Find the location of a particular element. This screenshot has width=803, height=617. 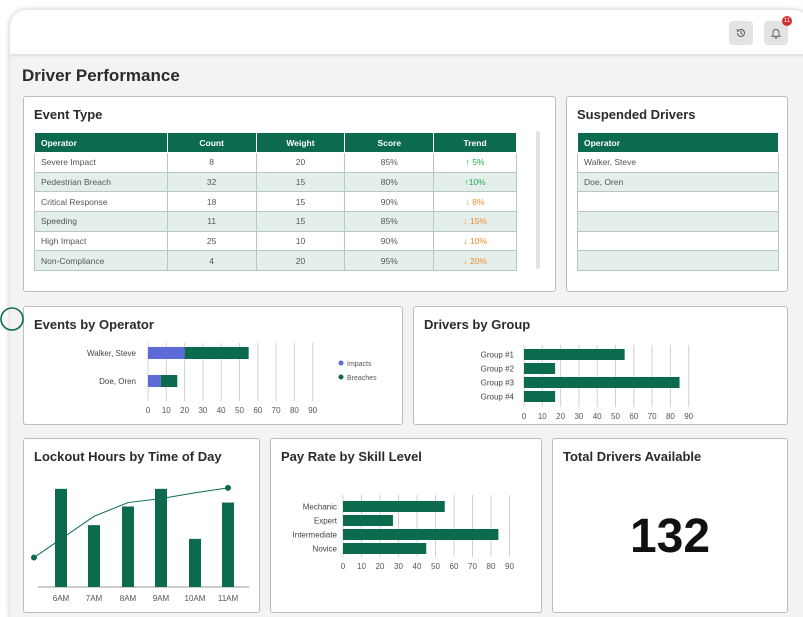

y-tick-label: Group #3 is located at coordinates (498, 383).